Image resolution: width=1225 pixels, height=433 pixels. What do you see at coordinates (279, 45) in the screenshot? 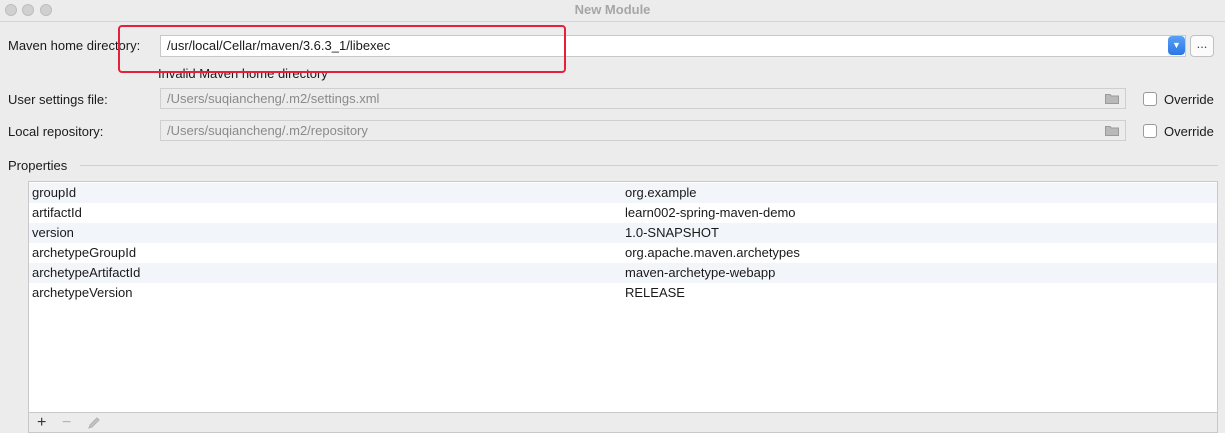
I see `maven-home-value: /usr/local/Cellar/maven/3.6.3_1/libexec` at bounding box center [279, 45].